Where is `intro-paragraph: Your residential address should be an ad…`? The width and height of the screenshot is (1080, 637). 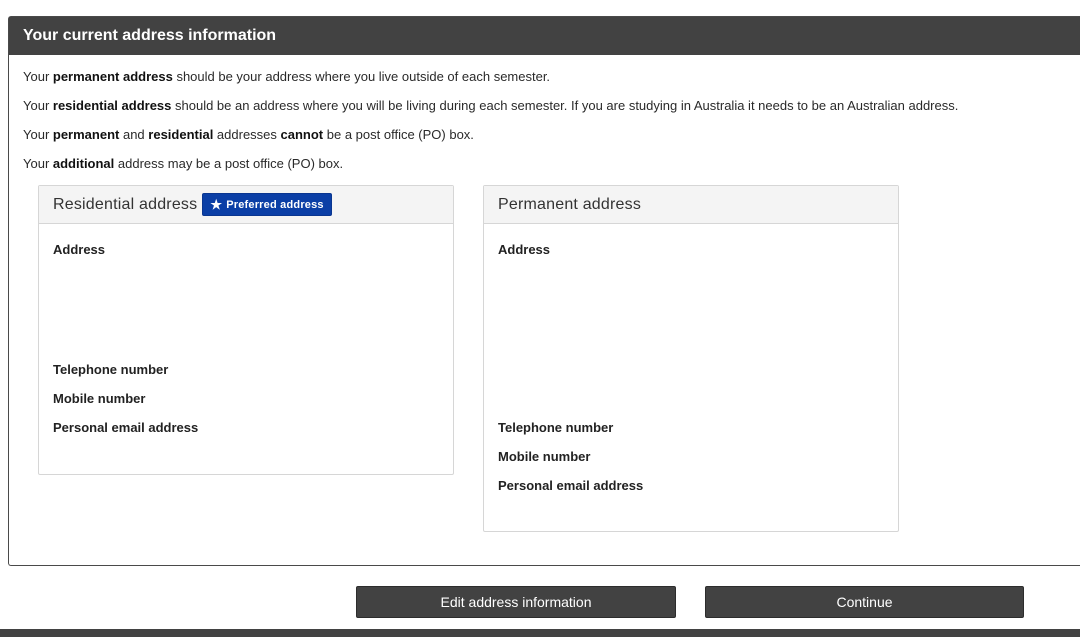
intro-paragraph: Your residential address should be an ad… is located at coordinates (491, 105).